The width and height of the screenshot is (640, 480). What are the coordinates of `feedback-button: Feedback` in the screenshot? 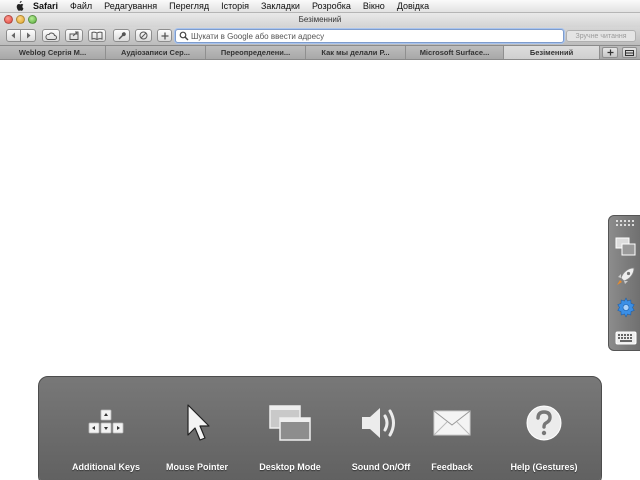 It's located at (452, 428).